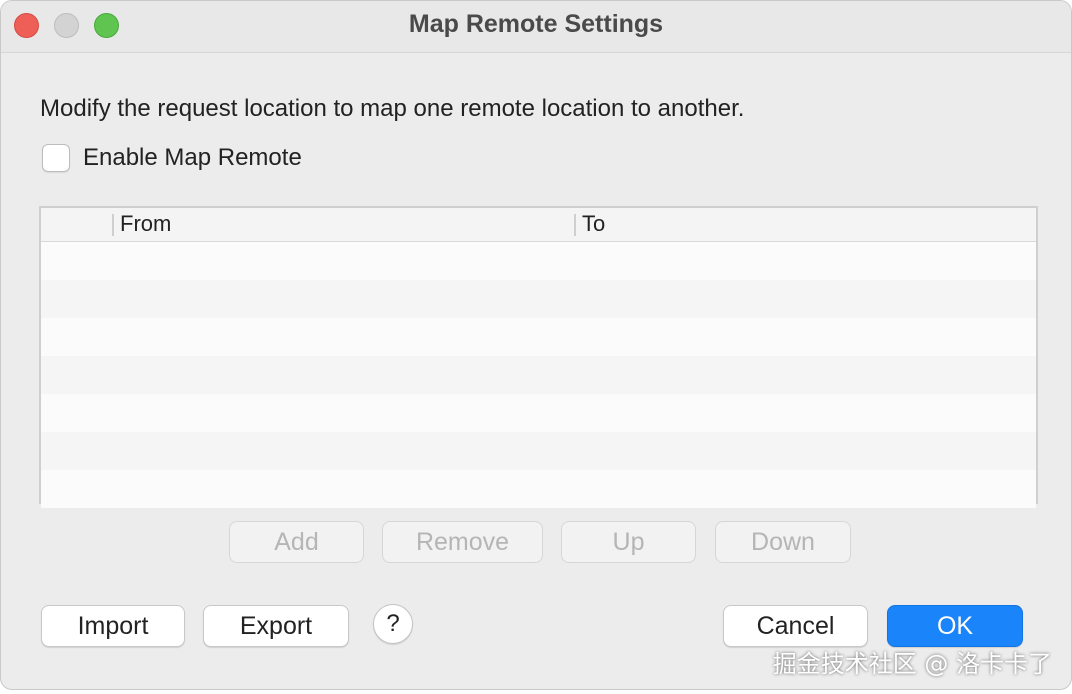  What do you see at coordinates (192, 158) in the screenshot?
I see `enable-map-remote-label: Enable Map Remote` at bounding box center [192, 158].